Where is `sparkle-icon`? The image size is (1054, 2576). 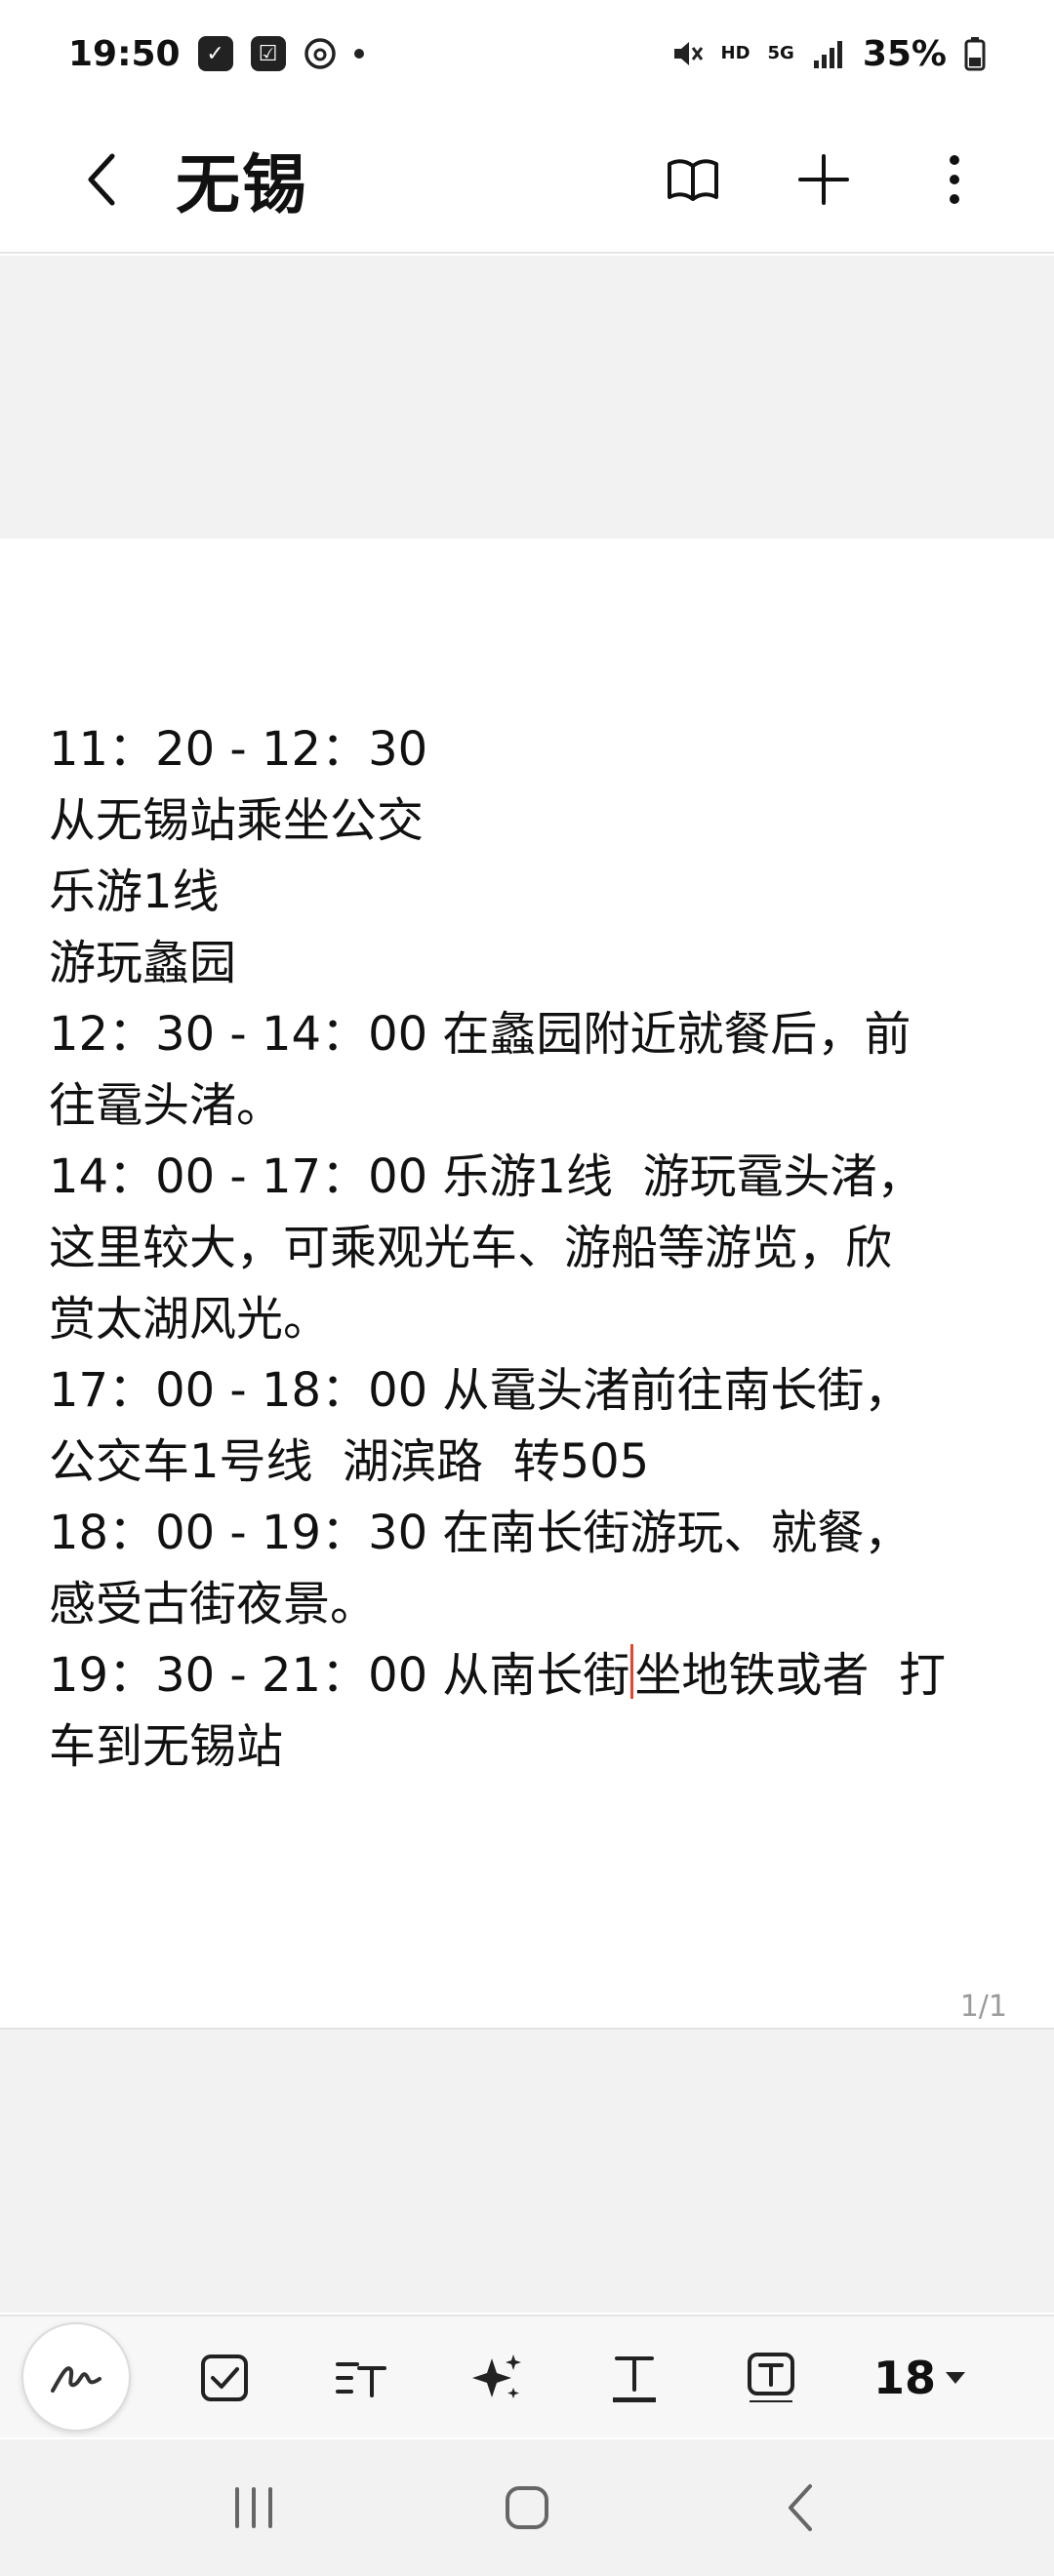
sparkle-icon is located at coordinates (496, 2376).